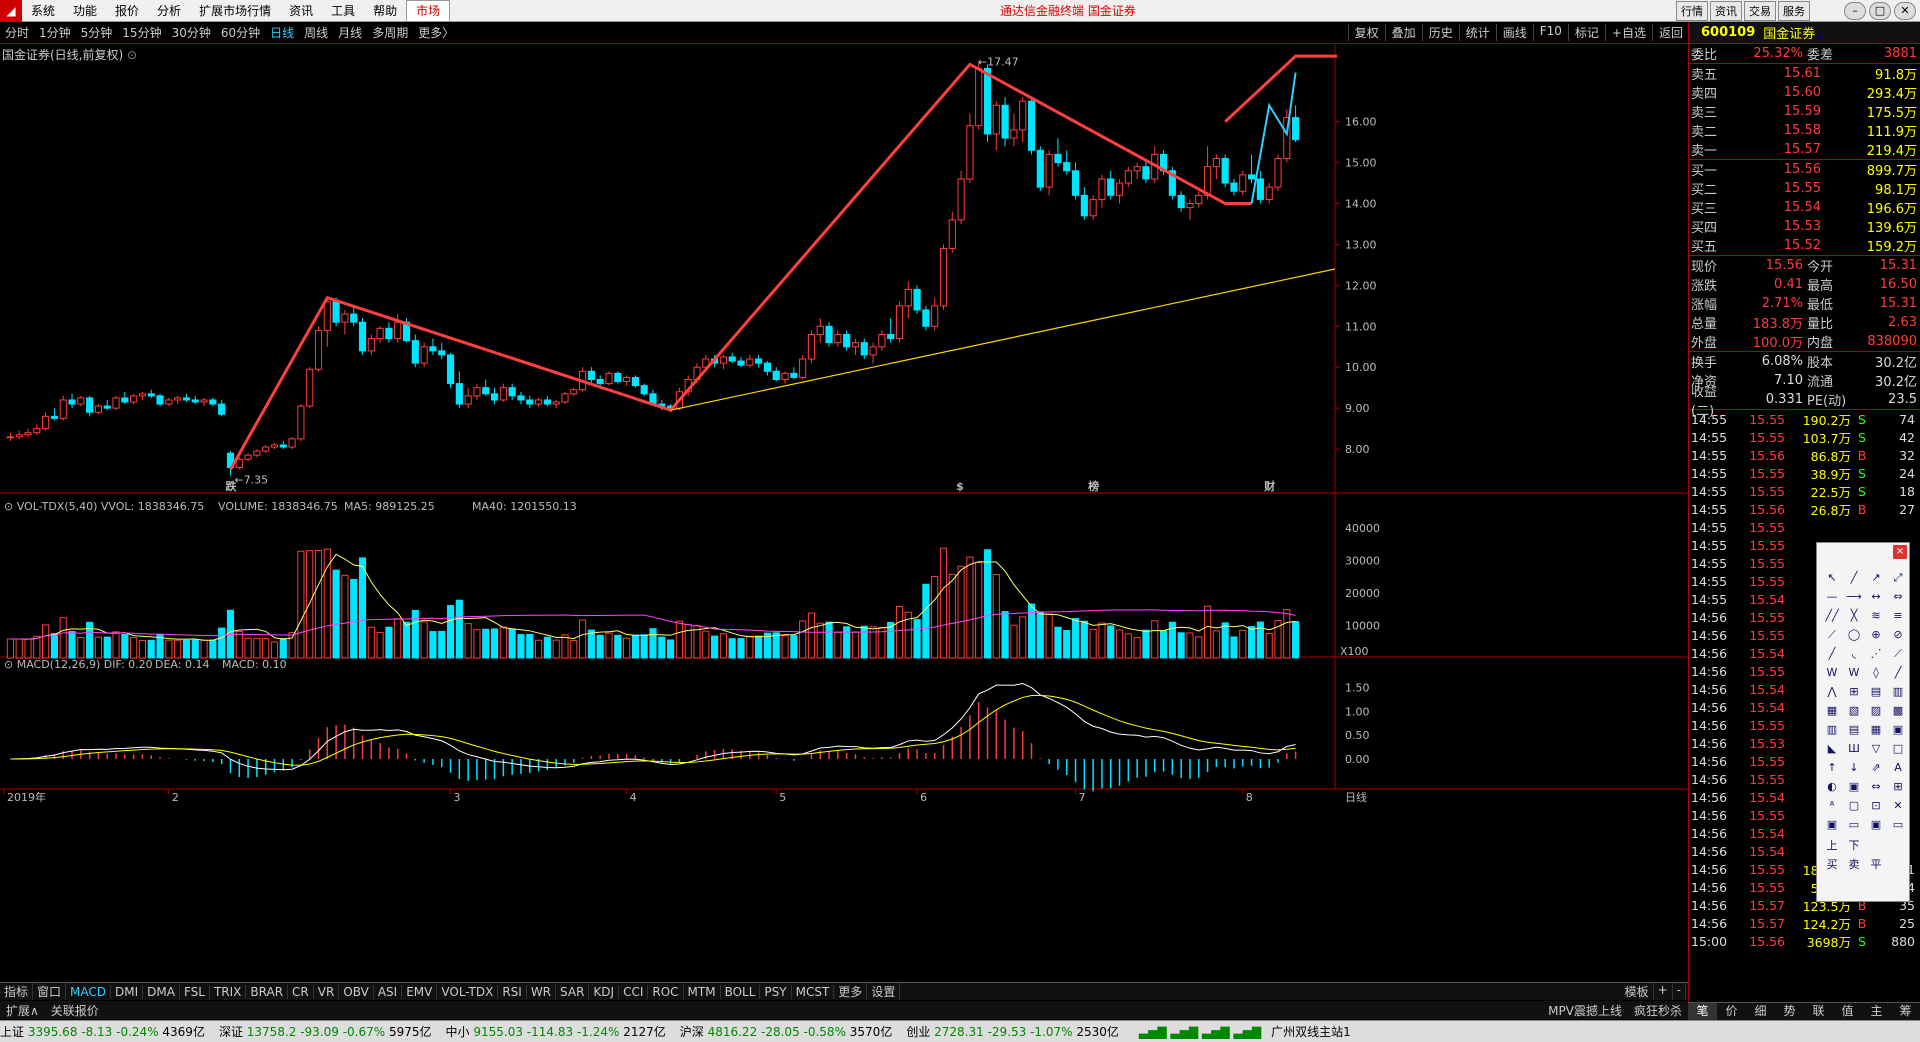 The width and height of the screenshot is (1920, 1042). What do you see at coordinates (1440, 32) in the screenshot?
I see `tool-lishi: 历史` at bounding box center [1440, 32].